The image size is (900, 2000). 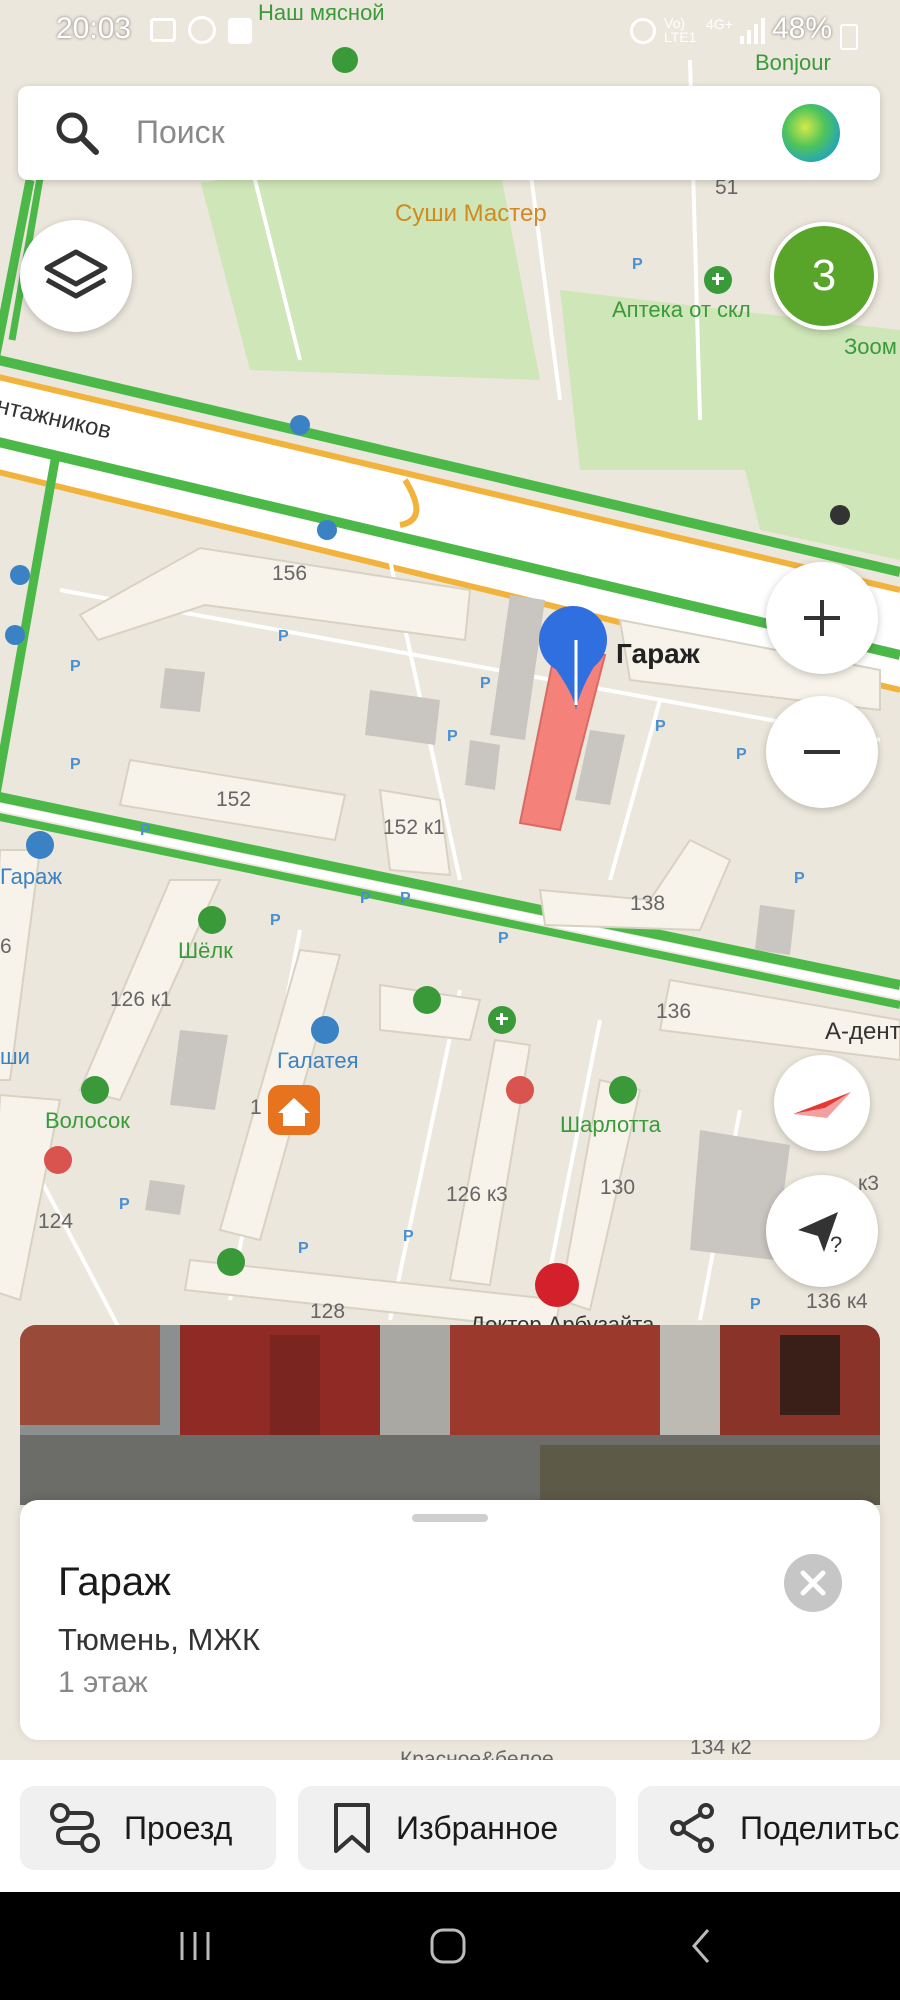 What do you see at coordinates (256, 1107) in the screenshot?
I see `house-number: 1` at bounding box center [256, 1107].